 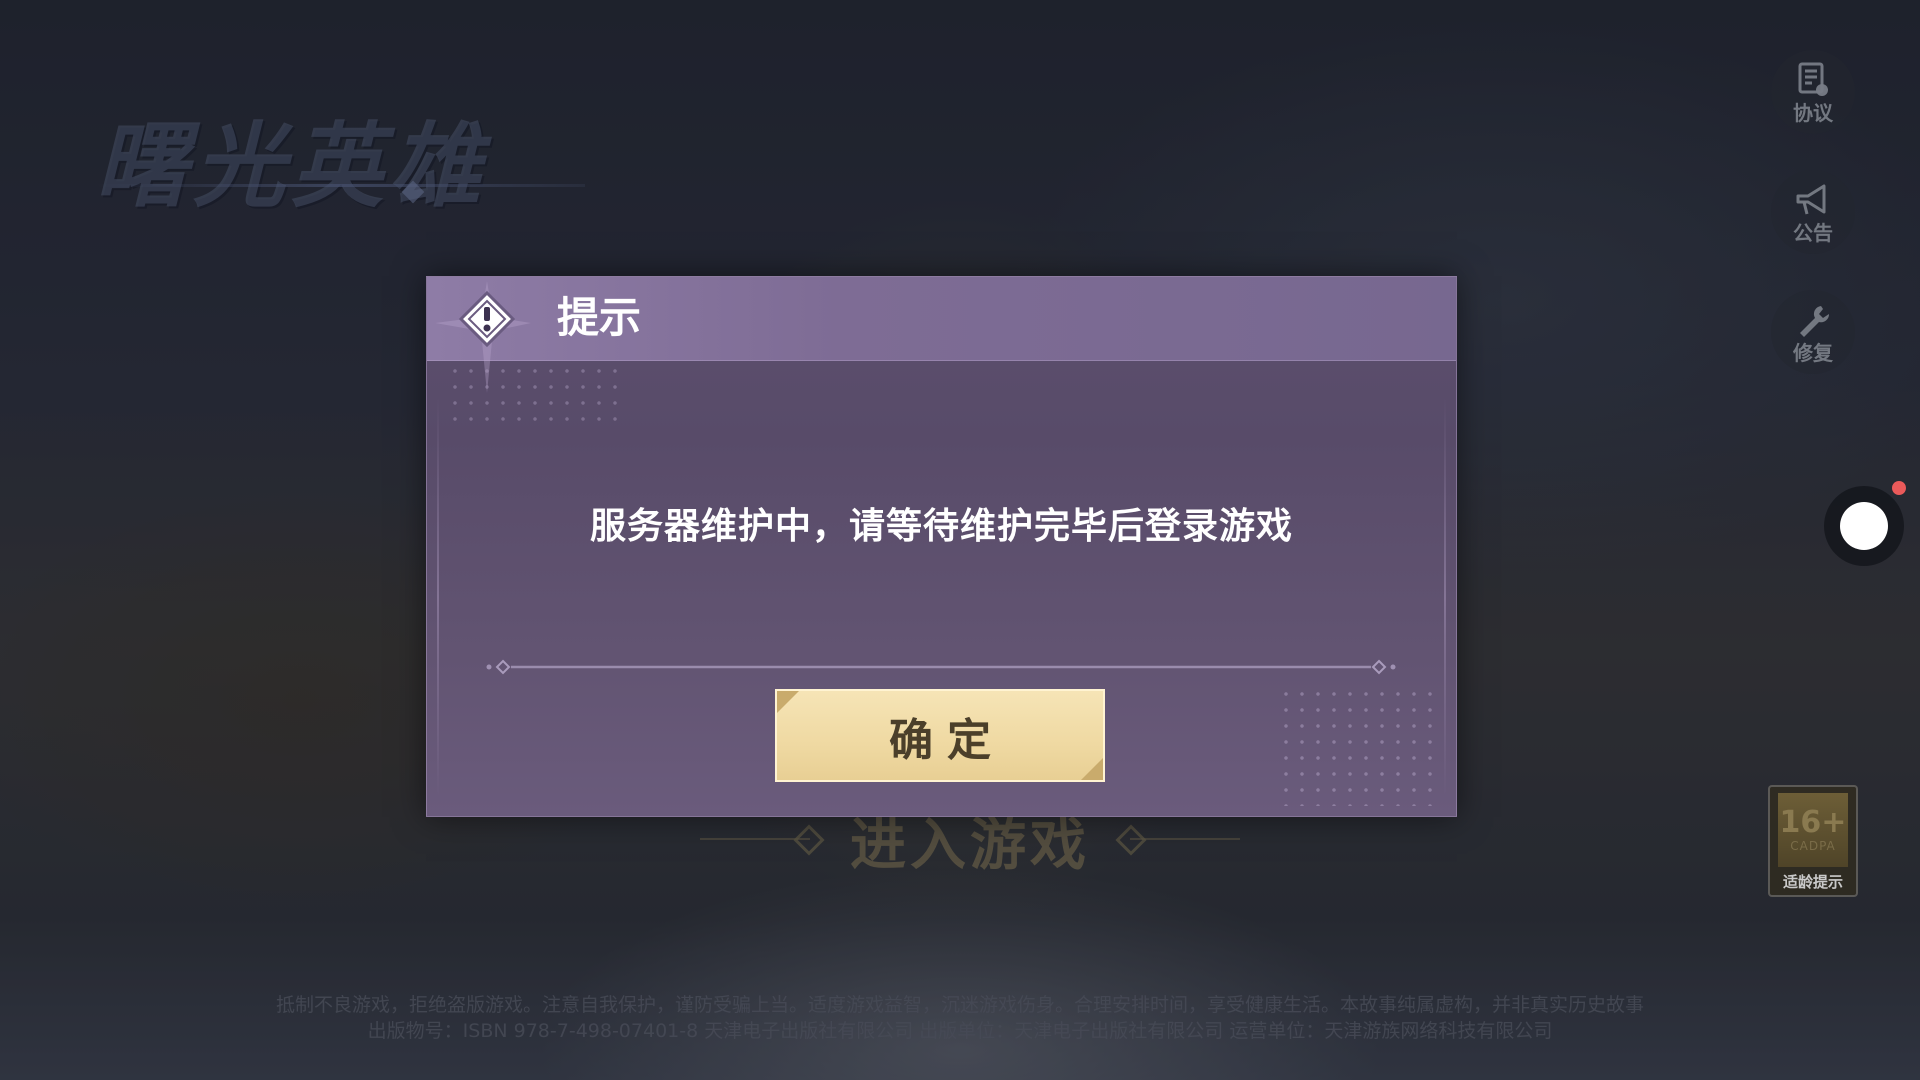 I want to click on logo-underline, so click(x=340, y=185).